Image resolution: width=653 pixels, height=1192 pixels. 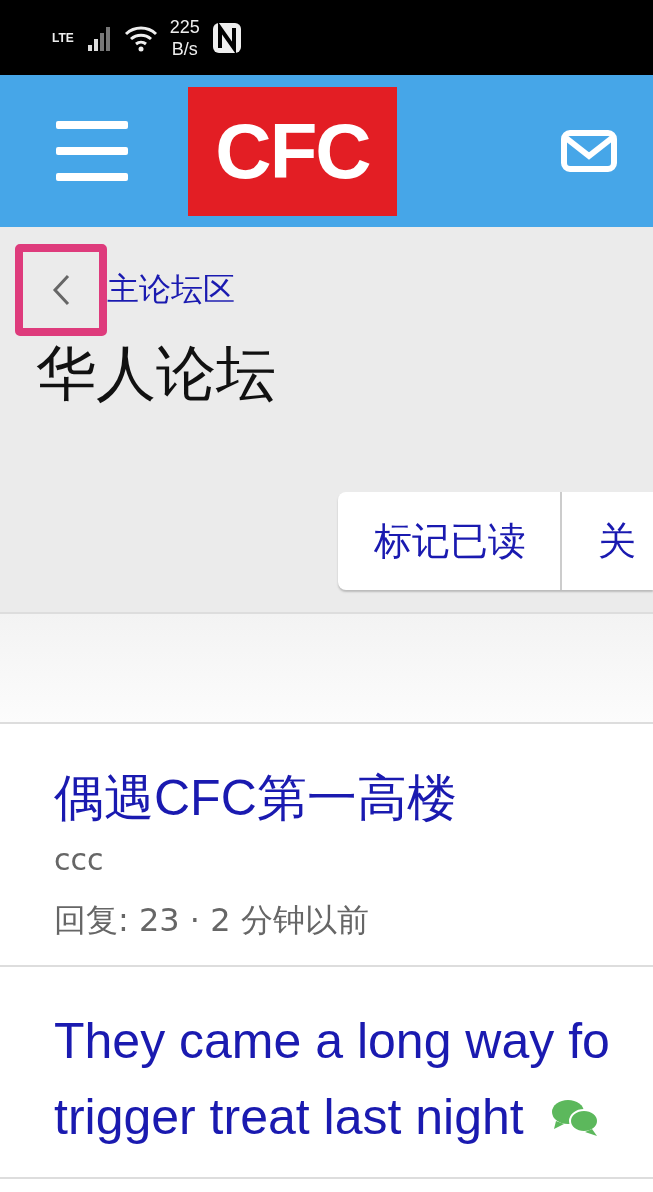 What do you see at coordinates (226, 37) in the screenshot?
I see `nfc-icon` at bounding box center [226, 37].